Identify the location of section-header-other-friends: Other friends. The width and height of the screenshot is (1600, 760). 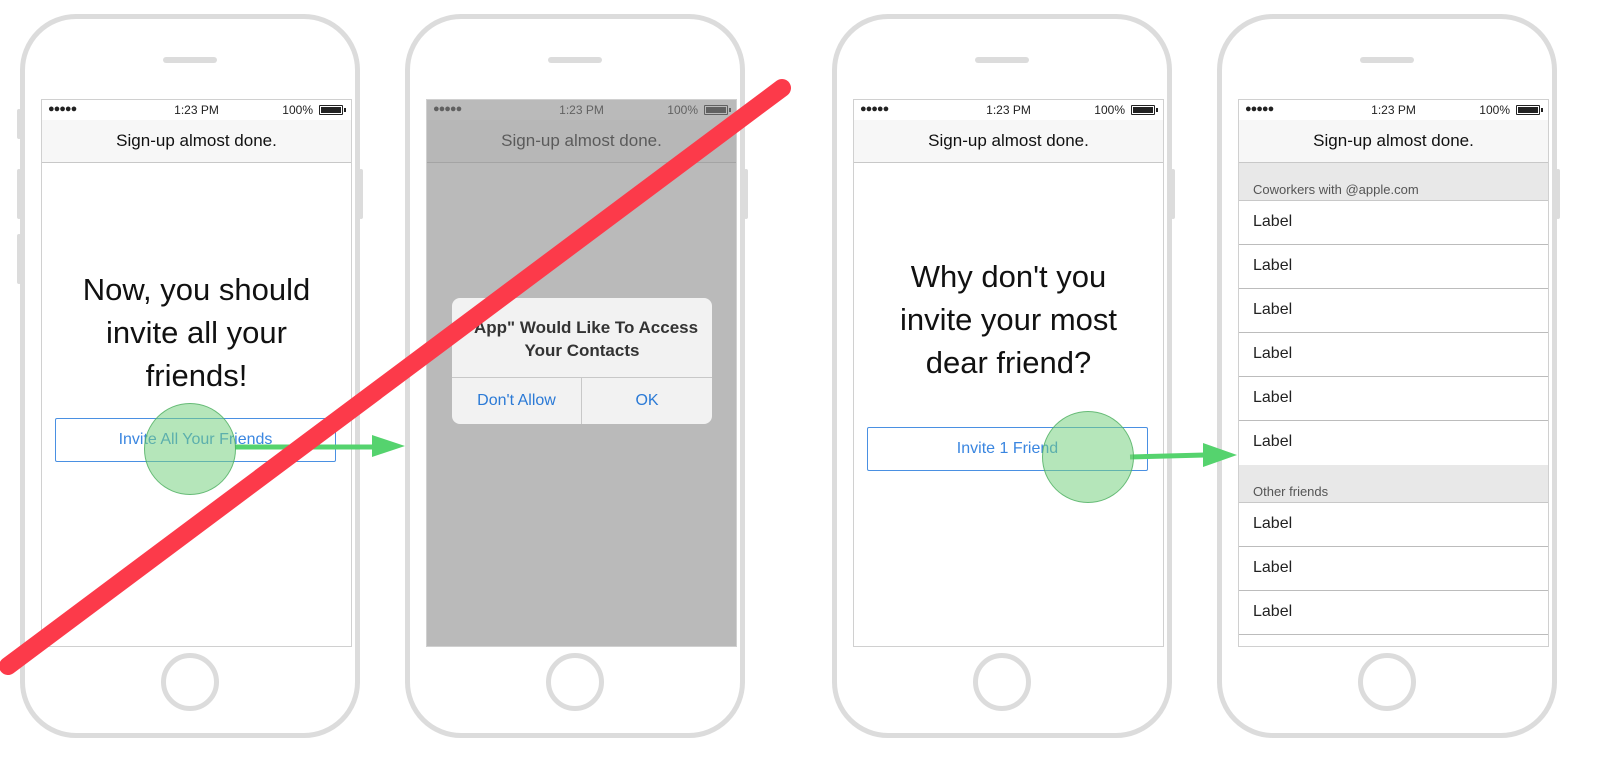
(1393, 484).